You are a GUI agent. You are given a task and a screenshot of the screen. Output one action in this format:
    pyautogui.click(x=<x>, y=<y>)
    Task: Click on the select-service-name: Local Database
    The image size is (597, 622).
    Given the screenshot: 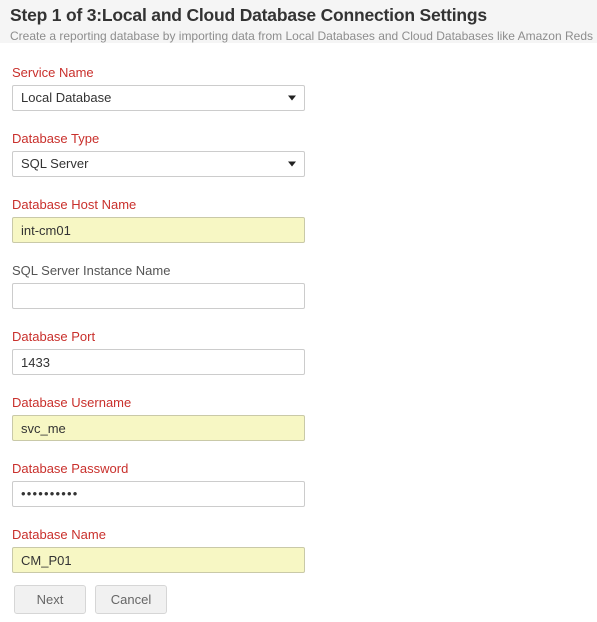 What is the action you would take?
    pyautogui.click(x=158, y=98)
    